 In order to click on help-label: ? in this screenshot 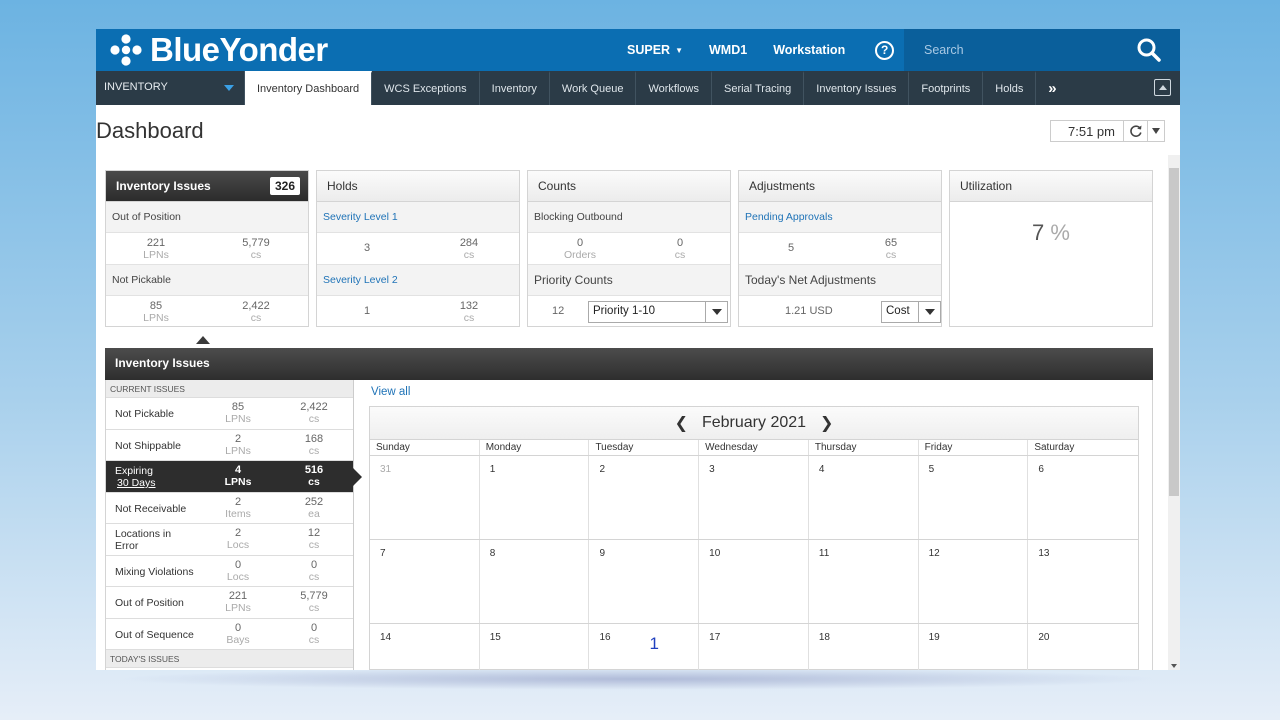, I will do `click(885, 50)`.